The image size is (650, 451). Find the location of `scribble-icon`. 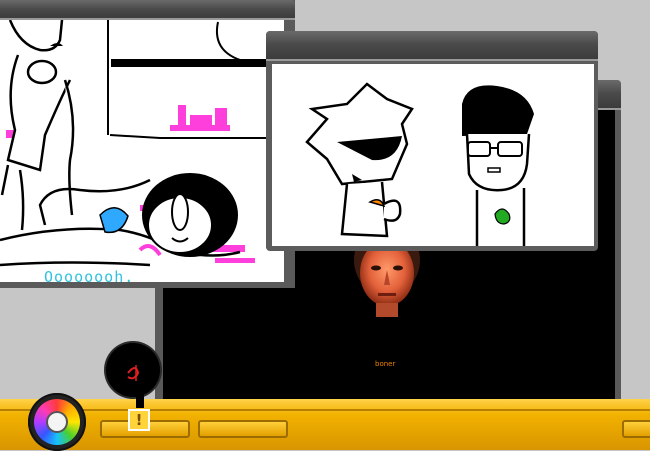

scribble-icon is located at coordinates (133, 373).